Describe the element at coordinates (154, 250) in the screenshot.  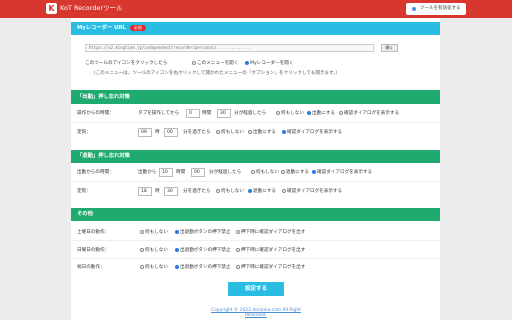
I see `sunday-option-nothing: 何もしない` at that location.